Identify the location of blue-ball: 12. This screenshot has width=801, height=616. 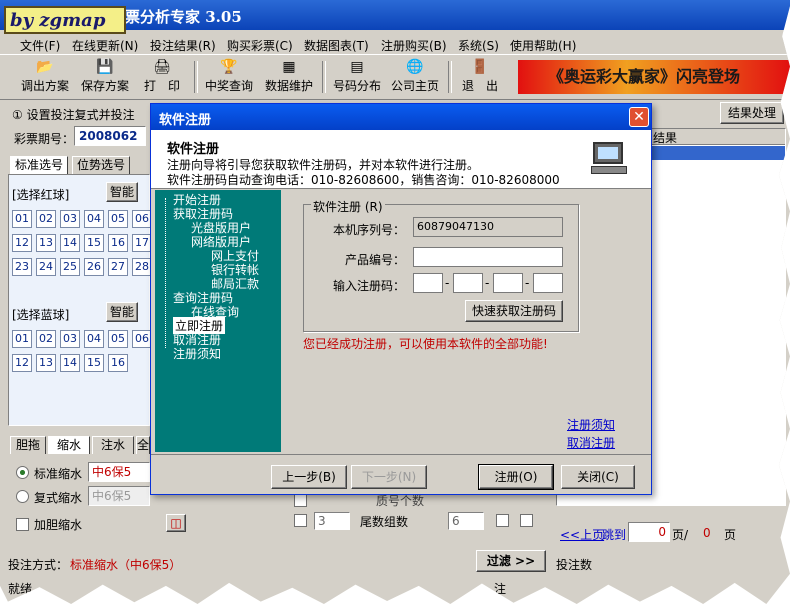
(22, 363).